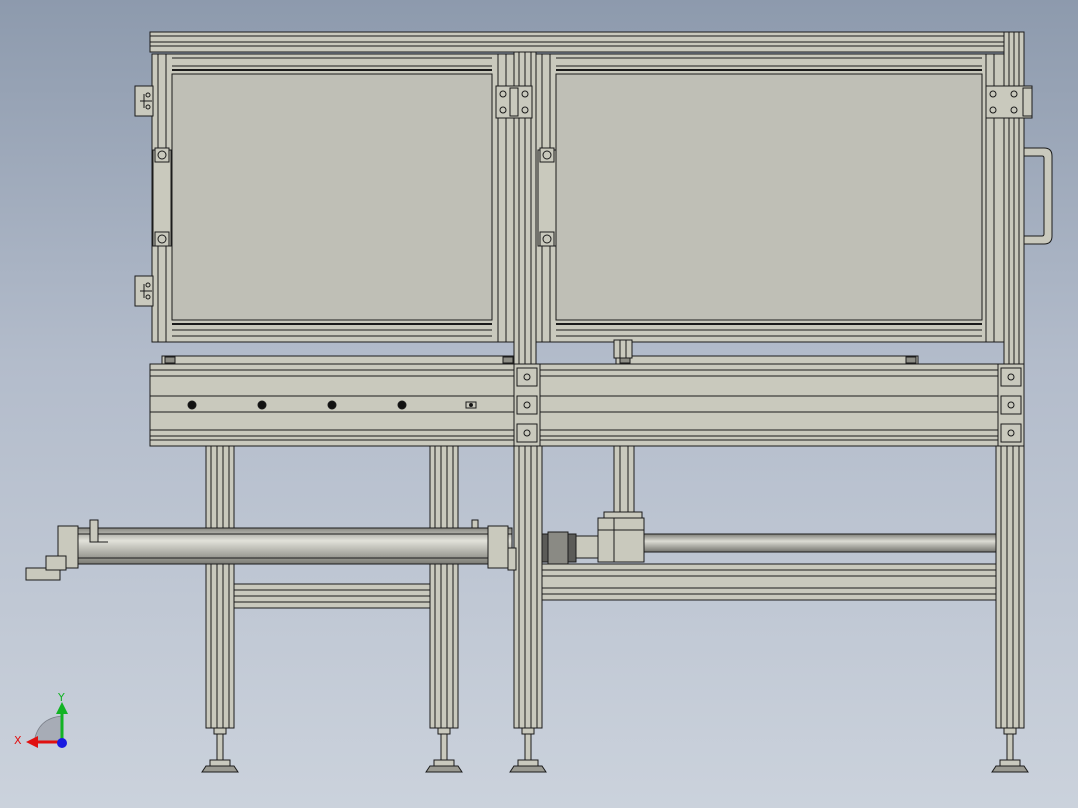  I want to click on center-corner-connectors, so click(527, 405).